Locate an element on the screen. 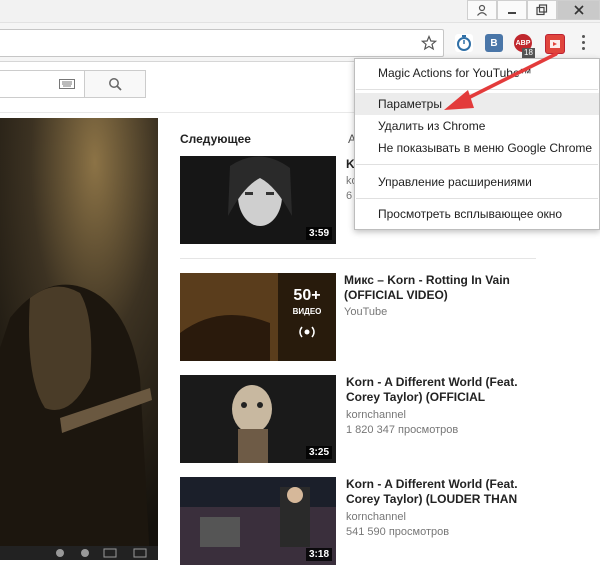 This screenshot has width=600, height=565. video-views: 541 590 просмотров is located at coordinates (398, 532).